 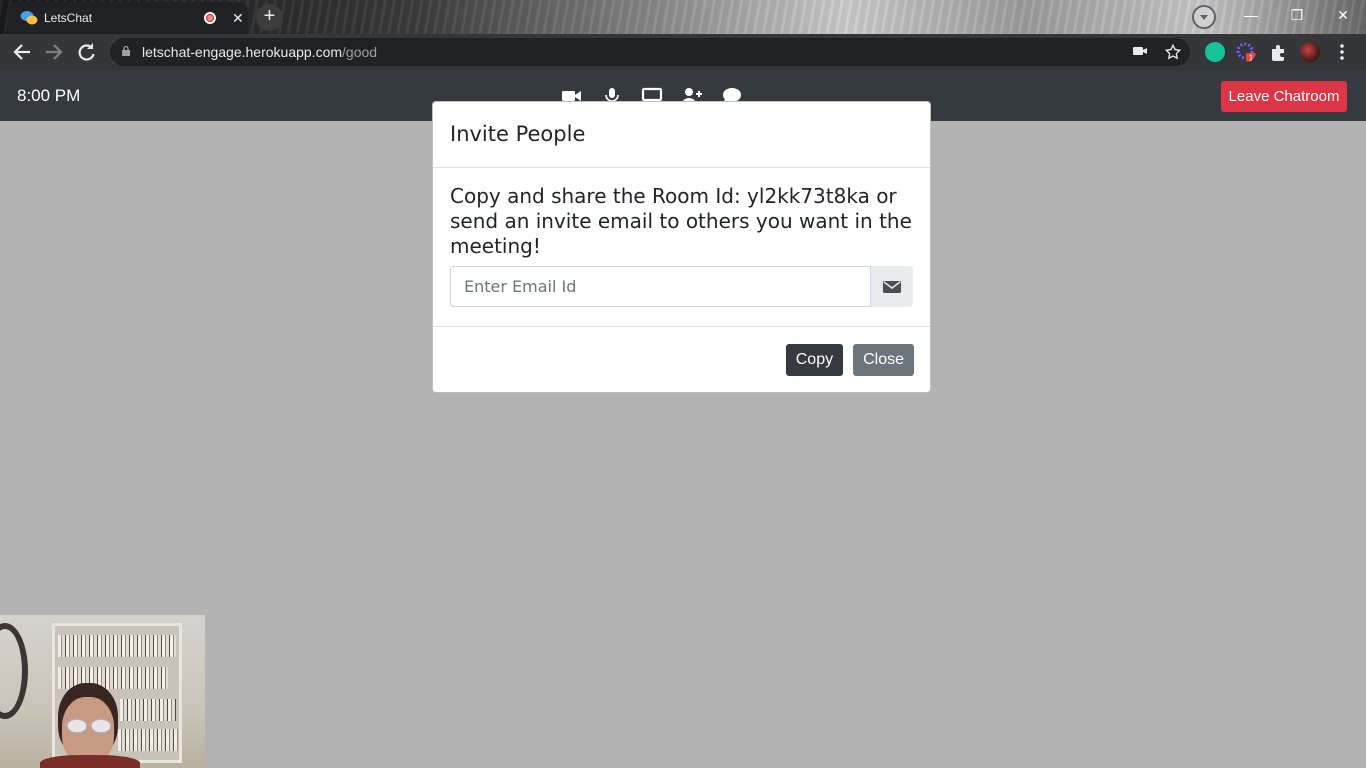 I want to click on close-button: Close, so click(x=883, y=360).